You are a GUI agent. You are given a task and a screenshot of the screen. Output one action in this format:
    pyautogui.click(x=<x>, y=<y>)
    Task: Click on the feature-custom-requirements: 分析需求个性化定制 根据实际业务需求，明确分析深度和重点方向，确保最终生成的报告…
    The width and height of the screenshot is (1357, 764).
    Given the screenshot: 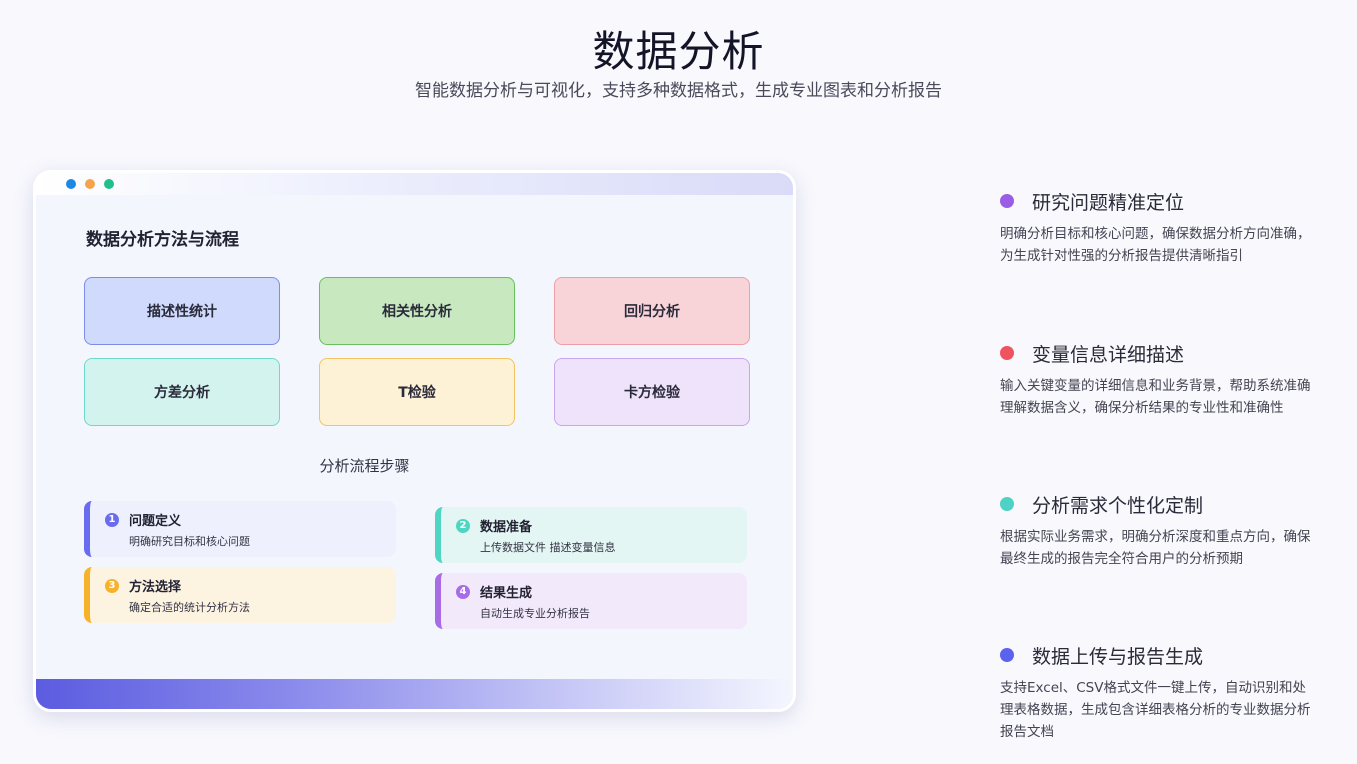 What is the action you would take?
    pyautogui.click(x=1160, y=530)
    